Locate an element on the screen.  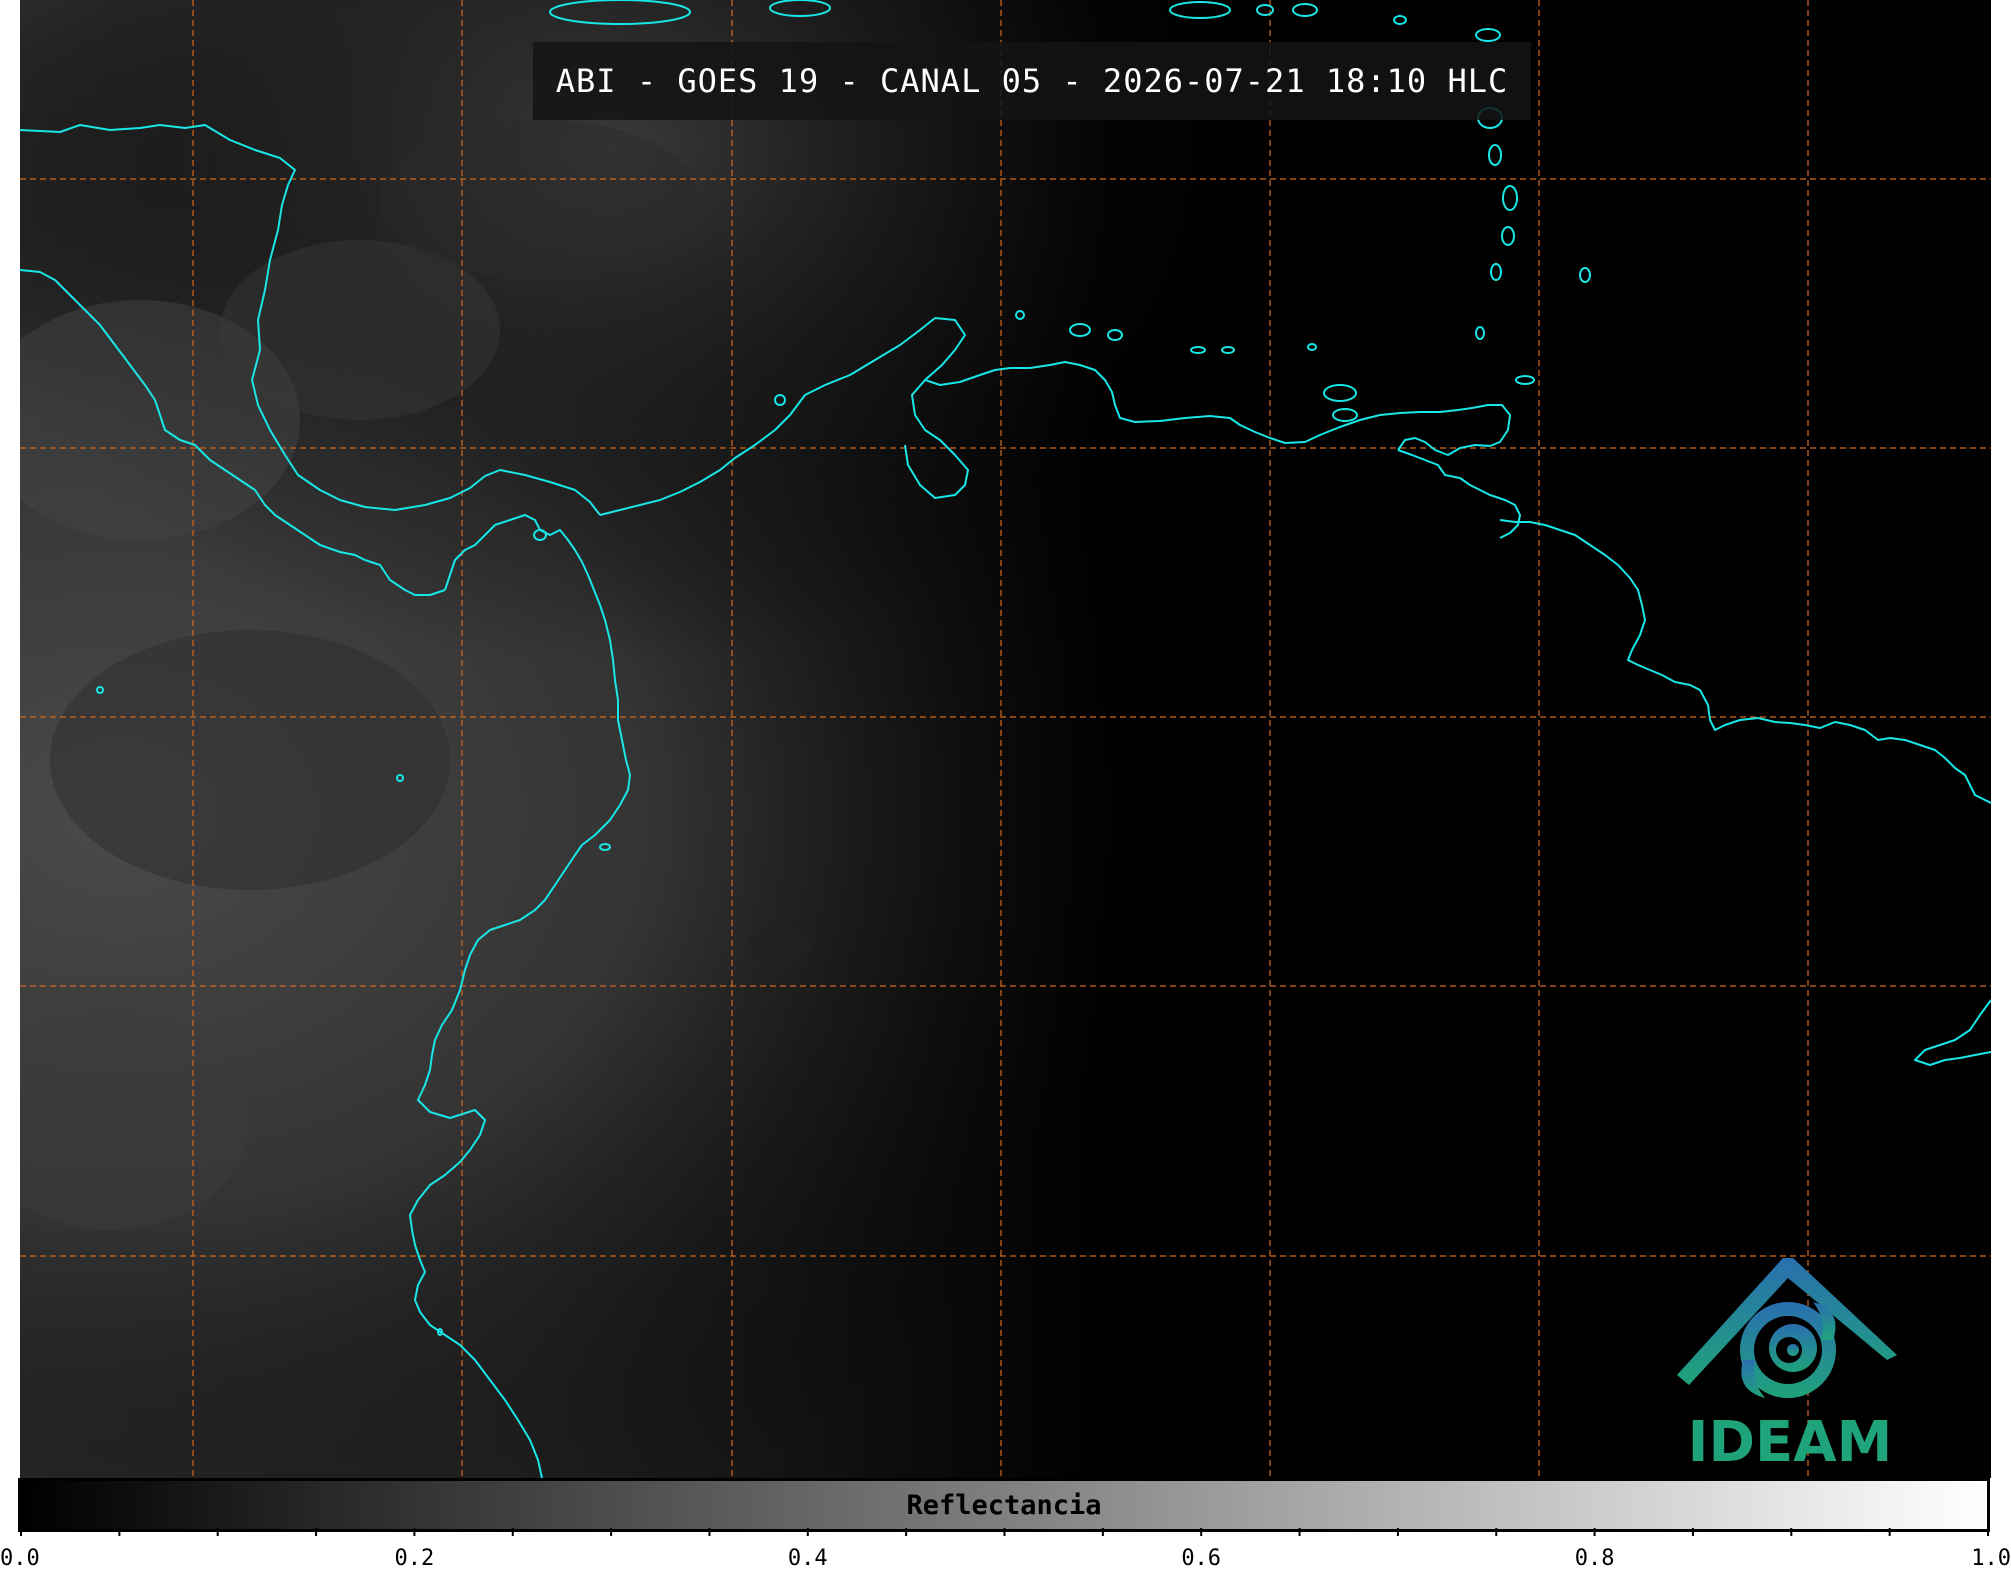
colorbar-label: Reflectancia is located at coordinates (1004, 1505).